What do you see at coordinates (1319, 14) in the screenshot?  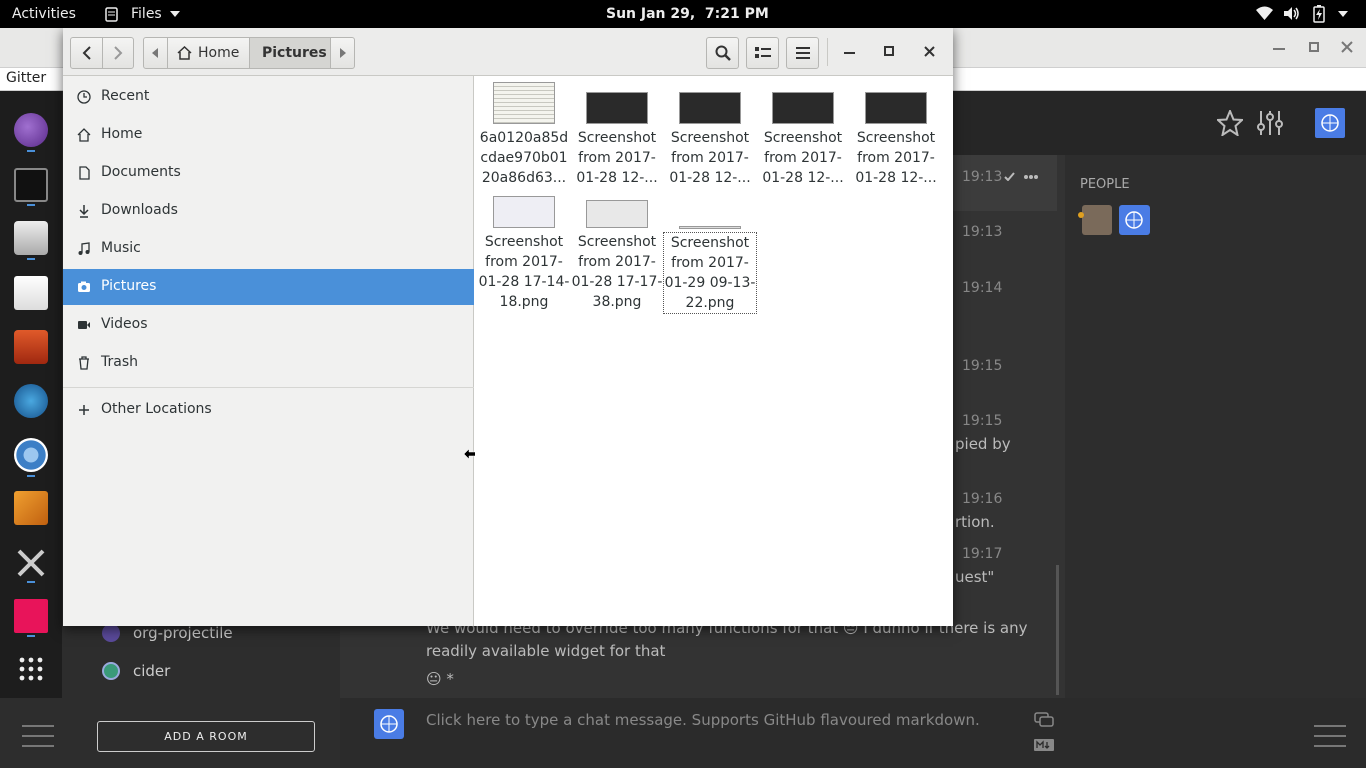 I see `battery-icon` at bounding box center [1319, 14].